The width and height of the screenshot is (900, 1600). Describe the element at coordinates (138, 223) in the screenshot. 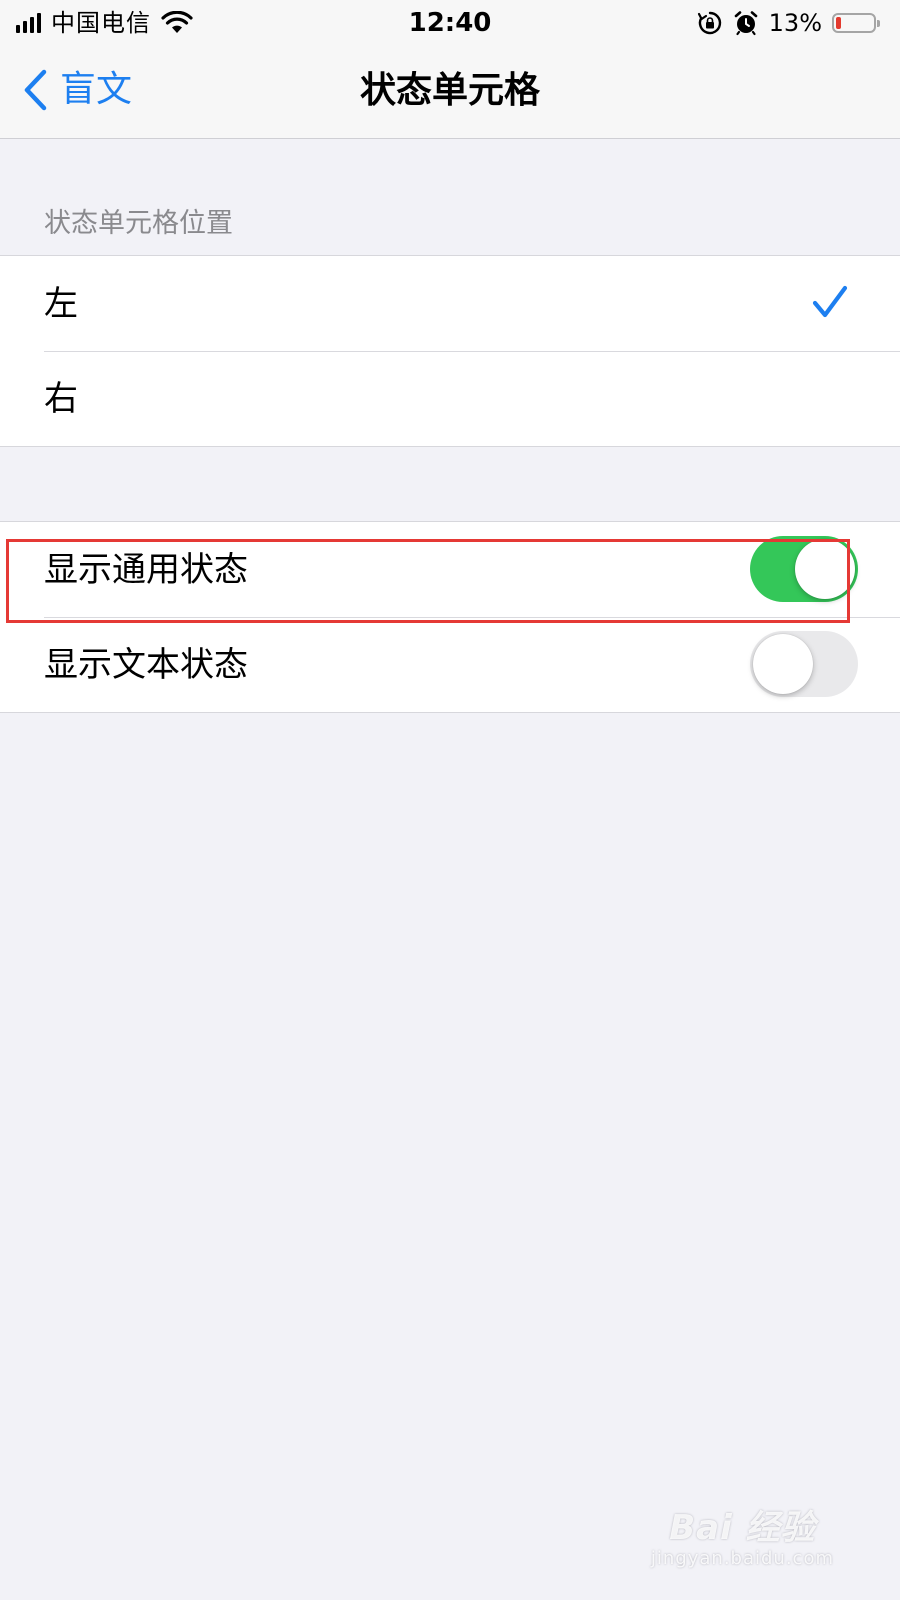

I see `section-header-position: 状态单元格位置` at that location.